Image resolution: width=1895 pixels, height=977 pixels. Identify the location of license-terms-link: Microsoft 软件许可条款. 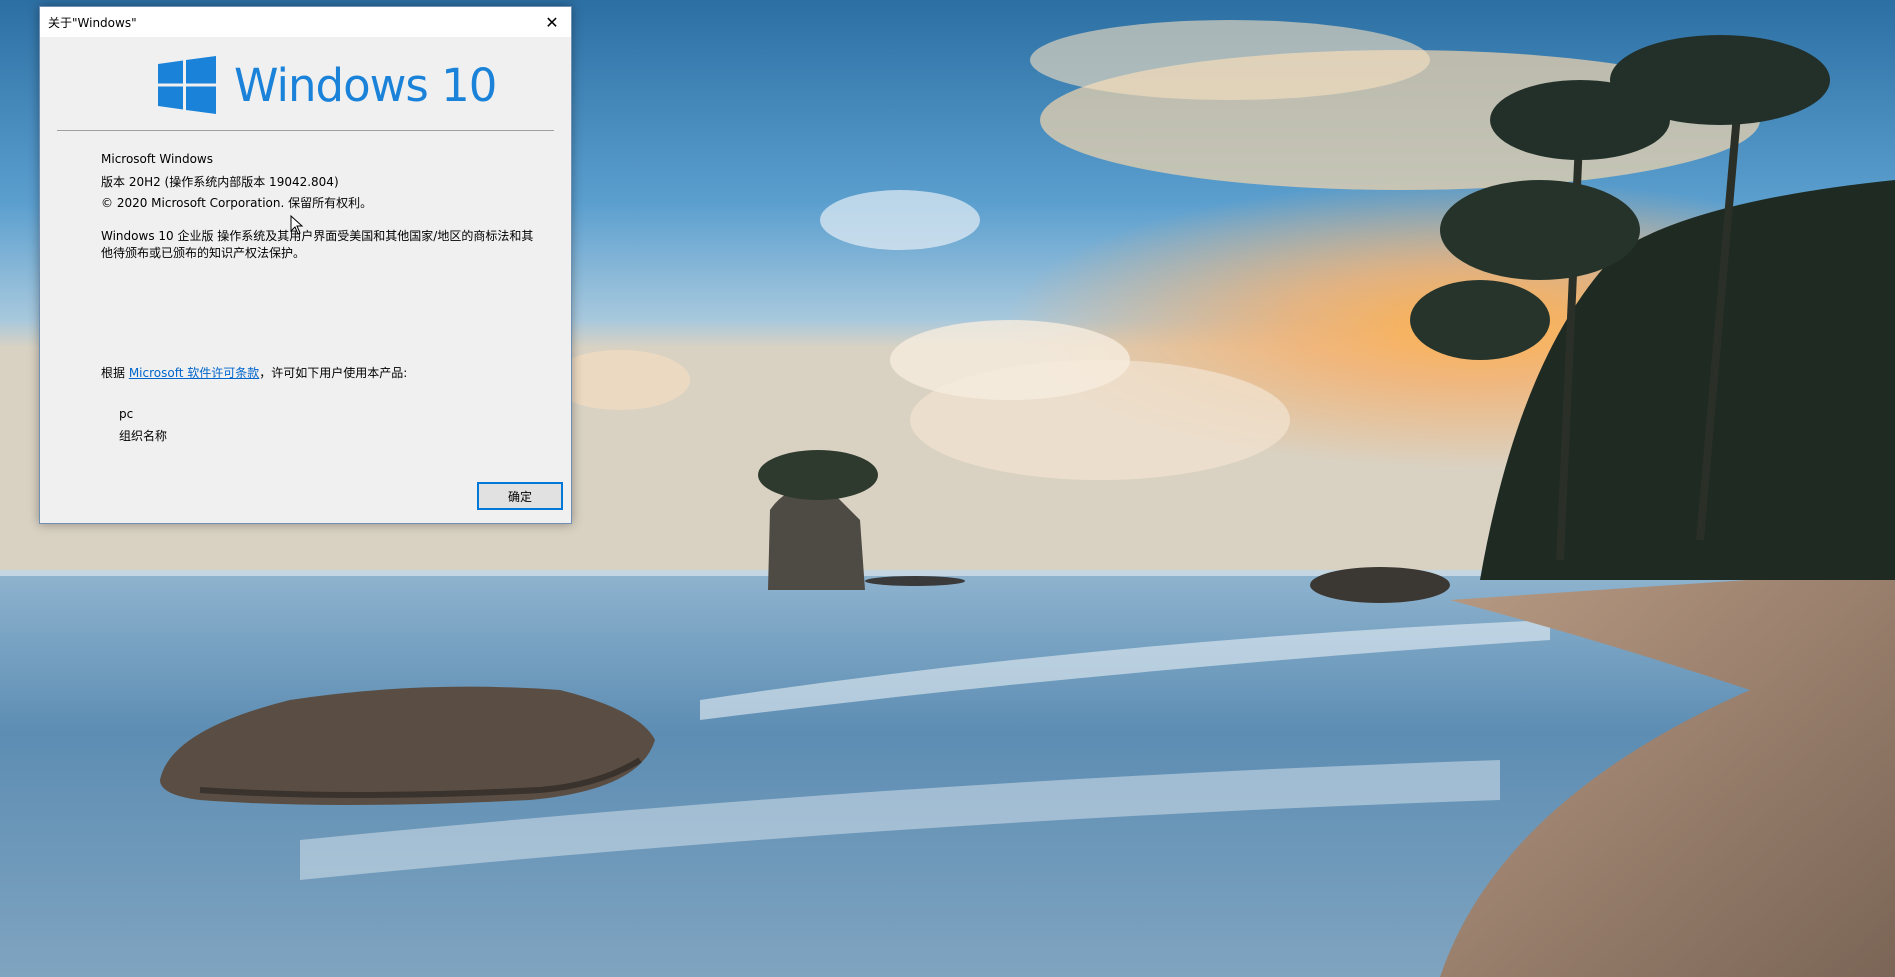
(194, 373).